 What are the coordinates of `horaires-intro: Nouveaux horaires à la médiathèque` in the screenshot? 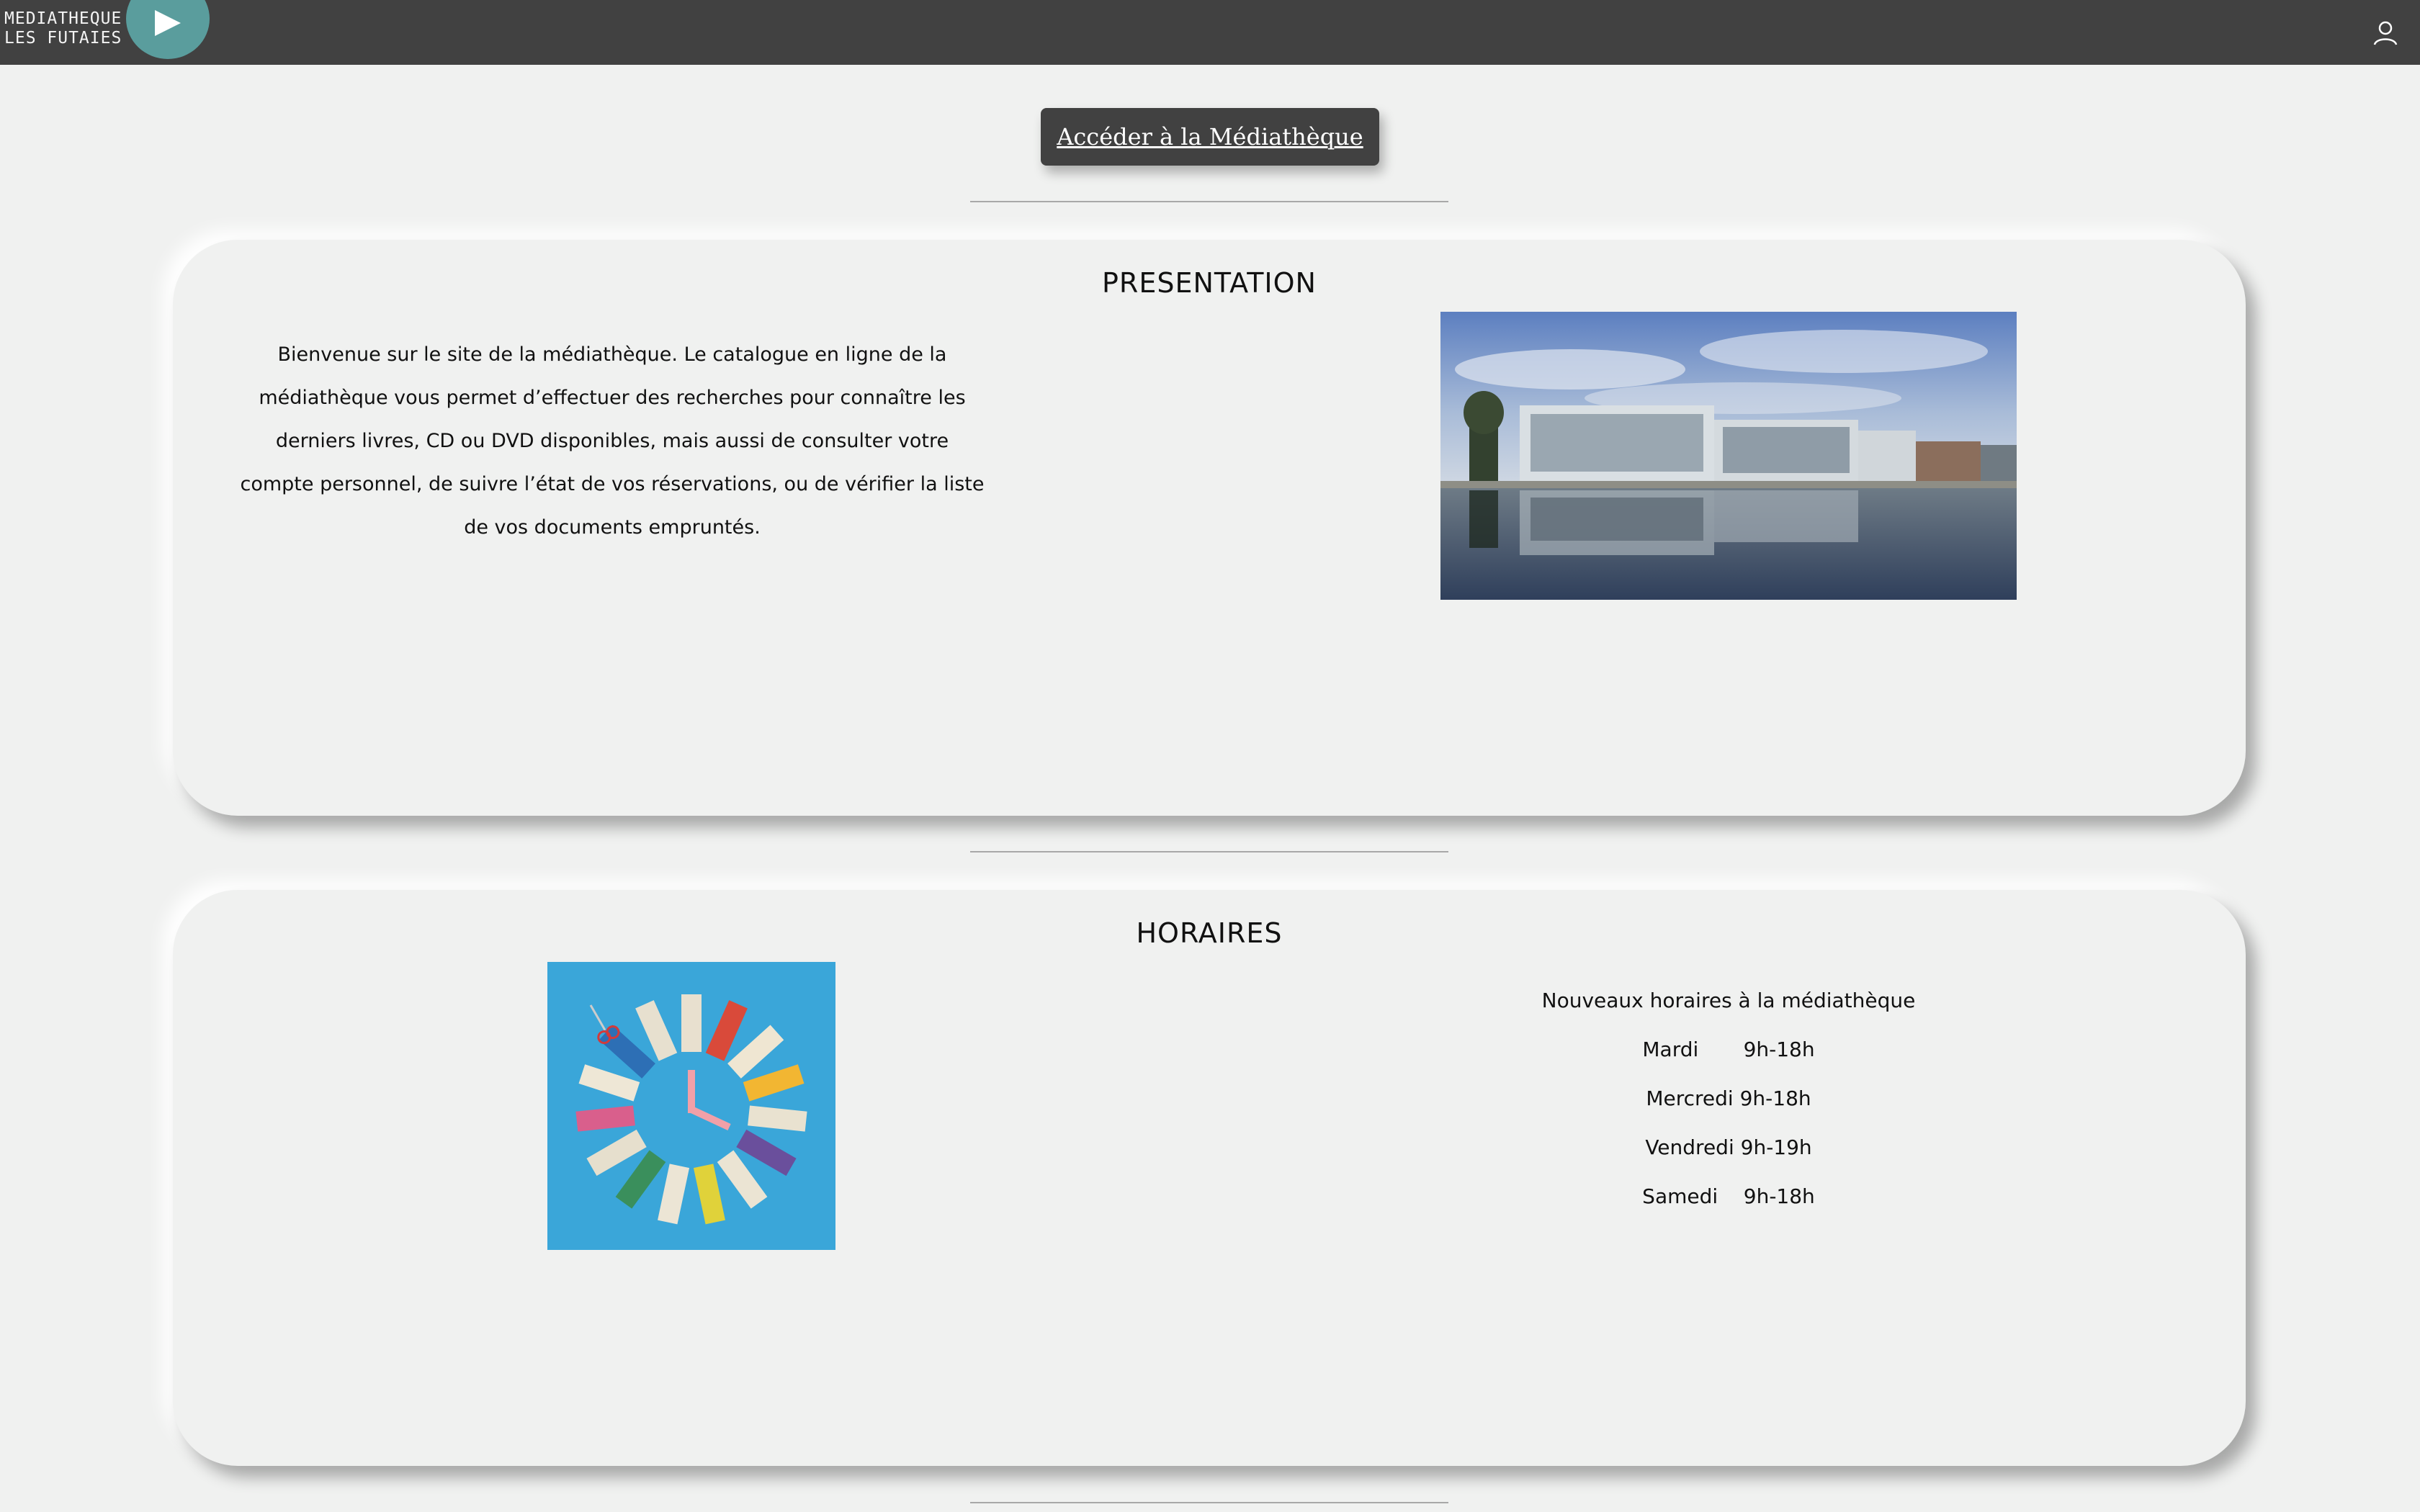 It's located at (1728, 1000).